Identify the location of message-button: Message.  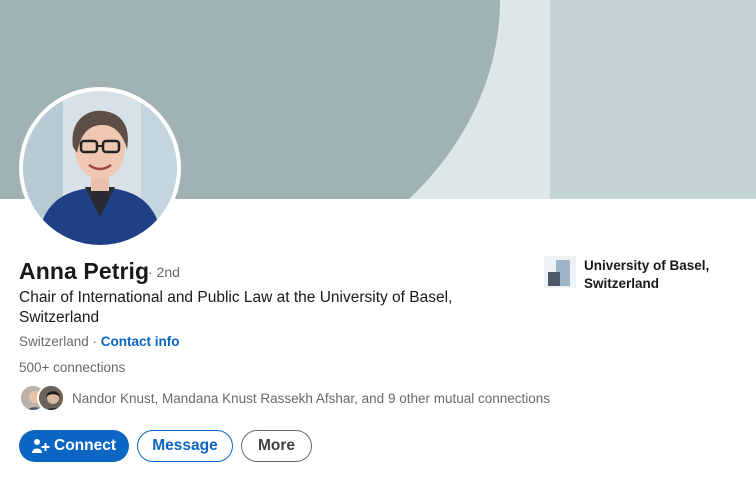
(185, 446).